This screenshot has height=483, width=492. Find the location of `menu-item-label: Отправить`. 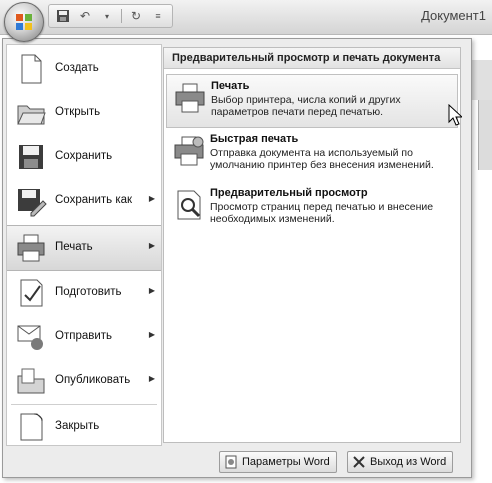

menu-item-label: Отправить is located at coordinates (84, 336).